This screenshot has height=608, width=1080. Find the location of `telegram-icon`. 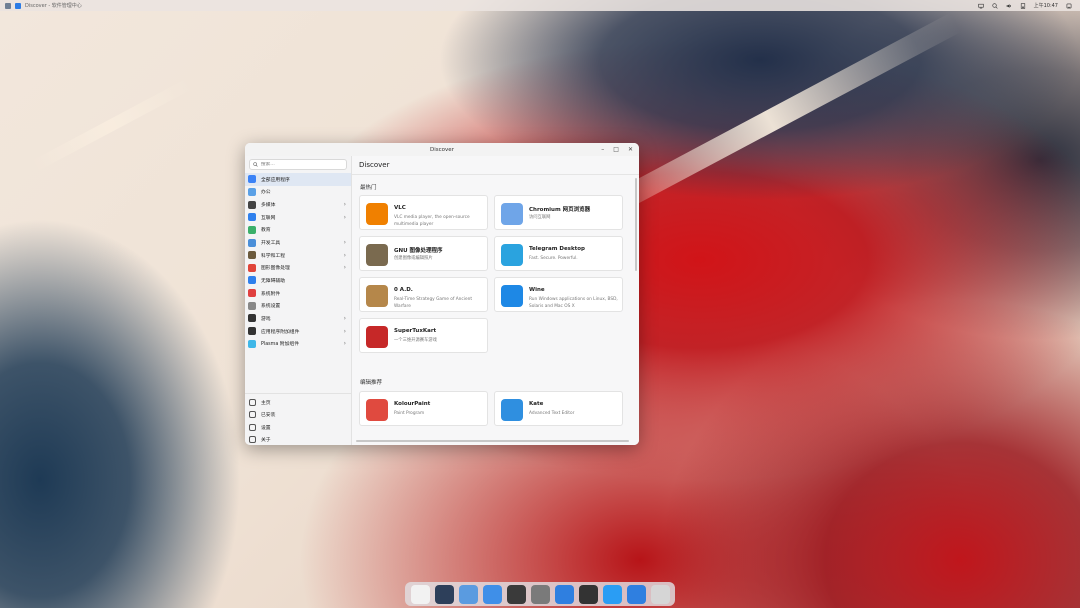

telegram-icon is located at coordinates (512, 255).